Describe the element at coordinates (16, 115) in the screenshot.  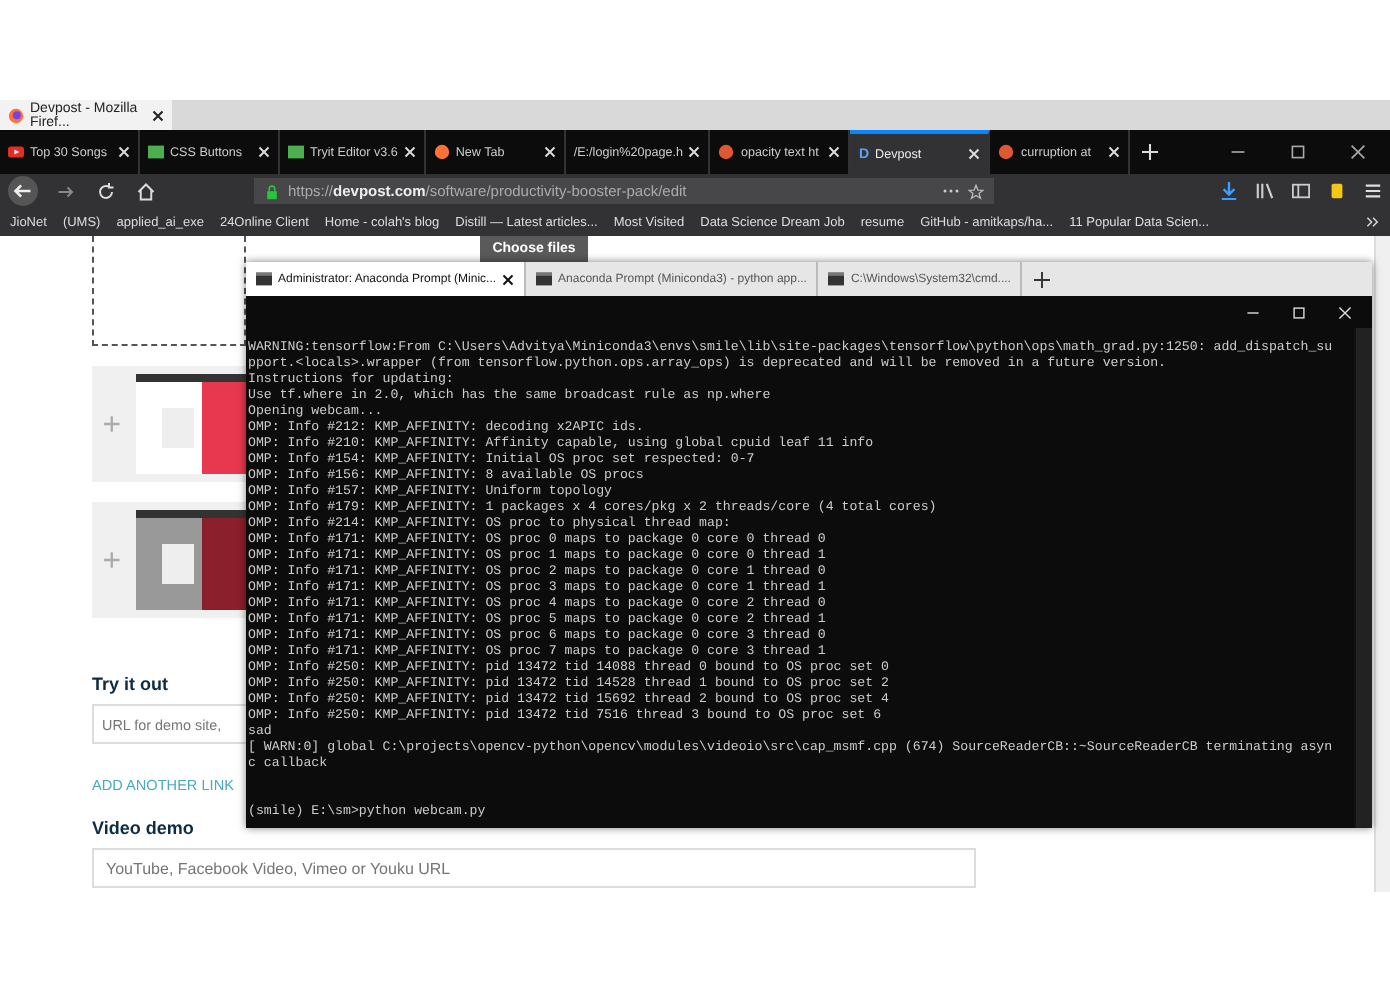
I see `browser-icon` at that location.